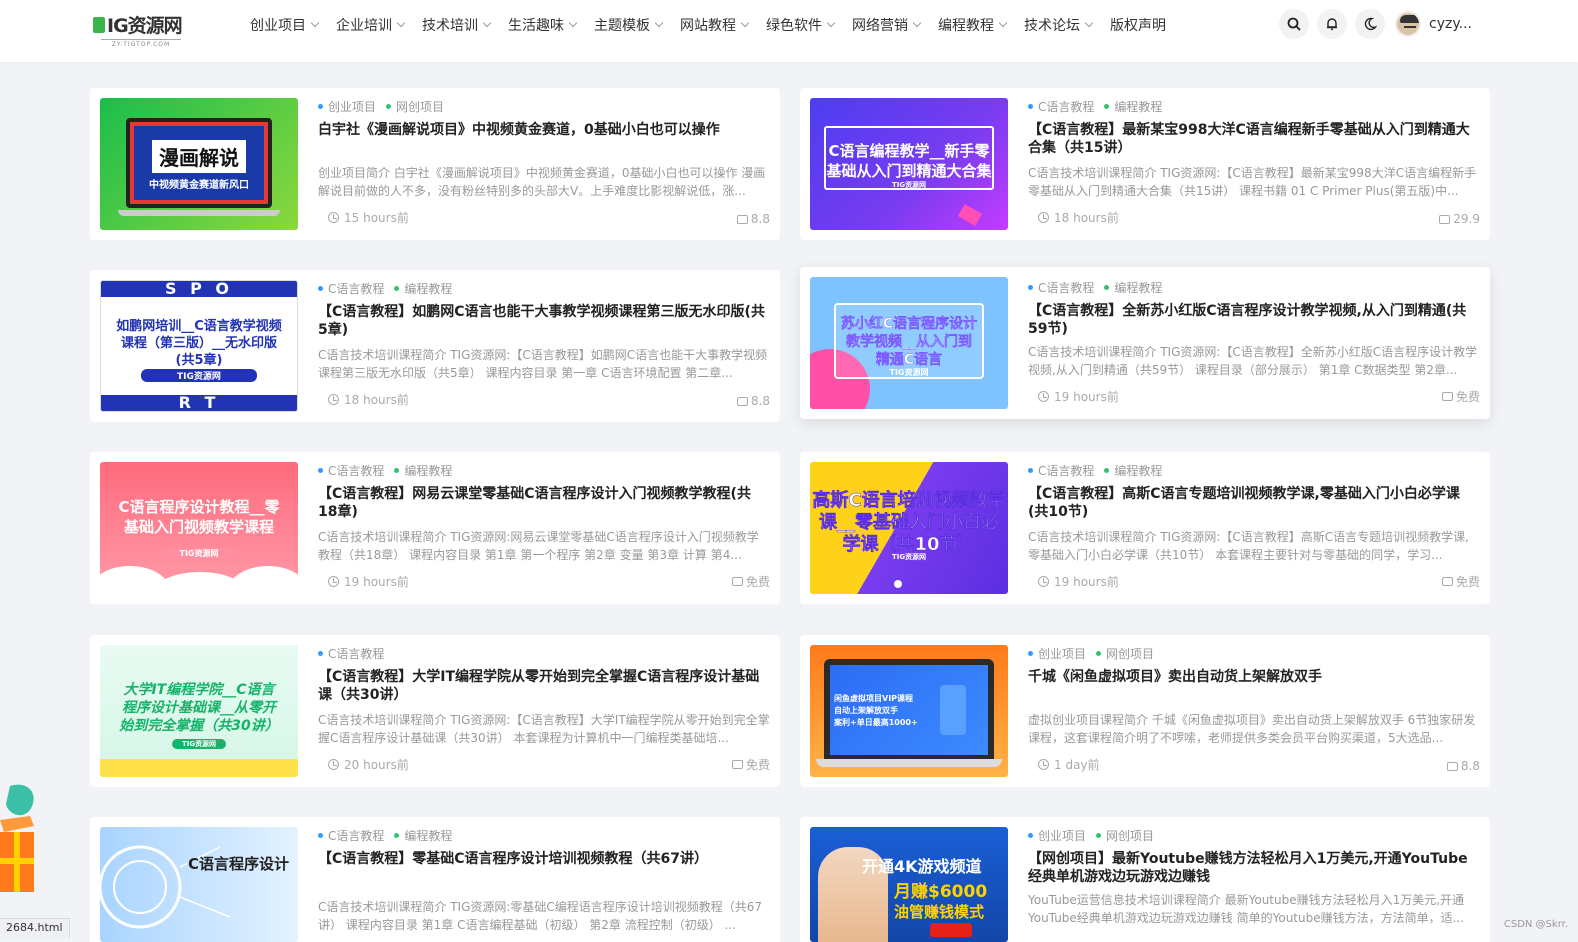  I want to click on nav-item-zhuti: 主题模板, so click(629, 25).